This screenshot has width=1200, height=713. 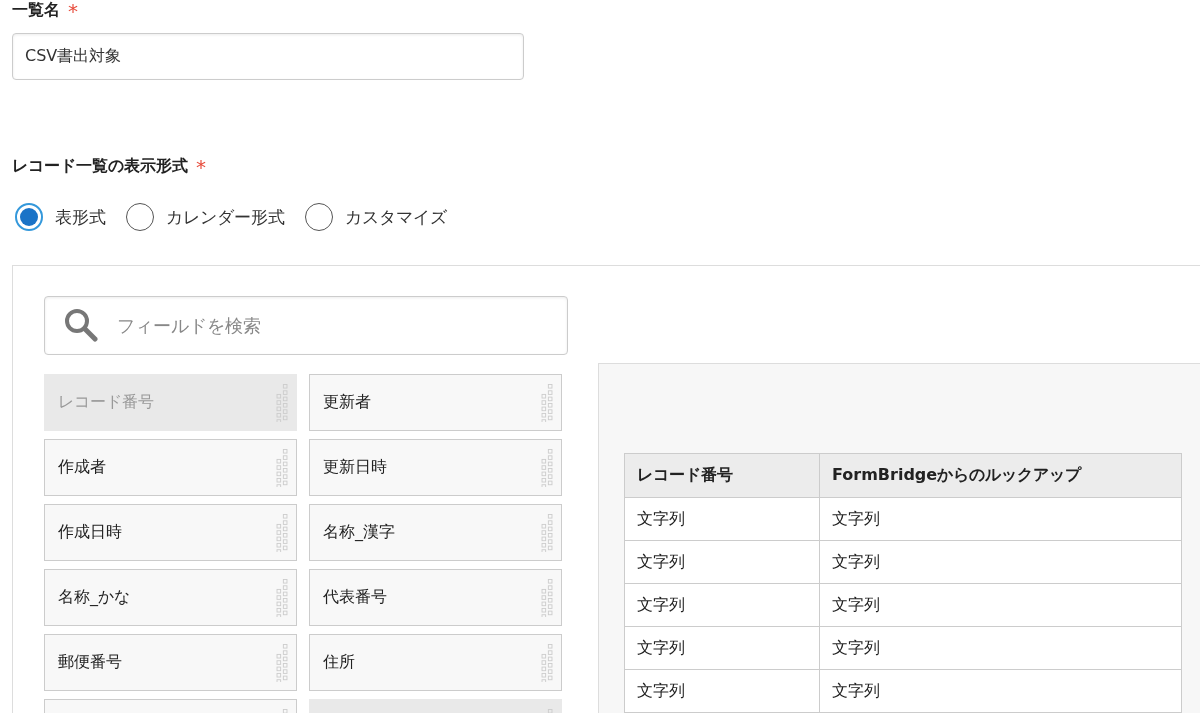 What do you see at coordinates (100, 166) in the screenshot?
I see `field-label: レコード一覧の表示形式` at bounding box center [100, 166].